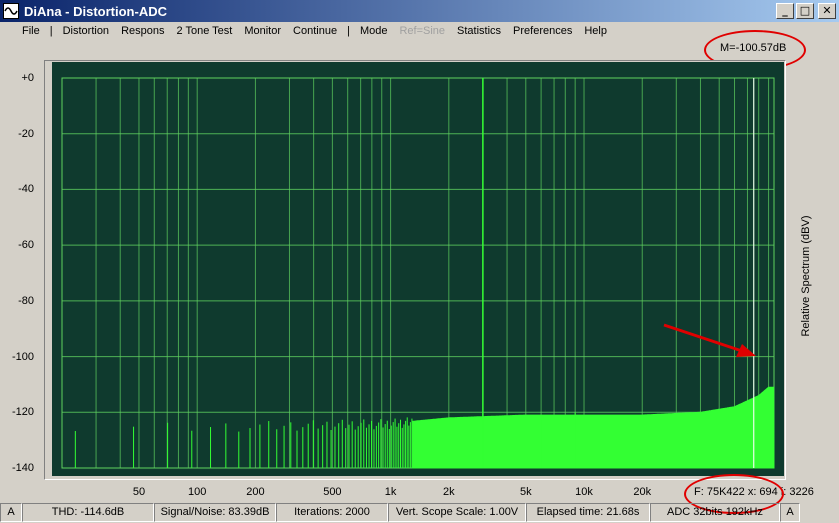 Image resolution: width=839 pixels, height=523 pixels. Describe the element at coordinates (197, 492) in the screenshot. I see `x-tick-label: 100` at that location.